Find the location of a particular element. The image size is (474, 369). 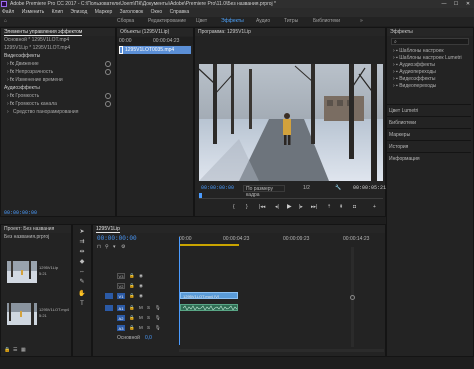

workspace-color: Цвет is located at coordinates (201, 21).